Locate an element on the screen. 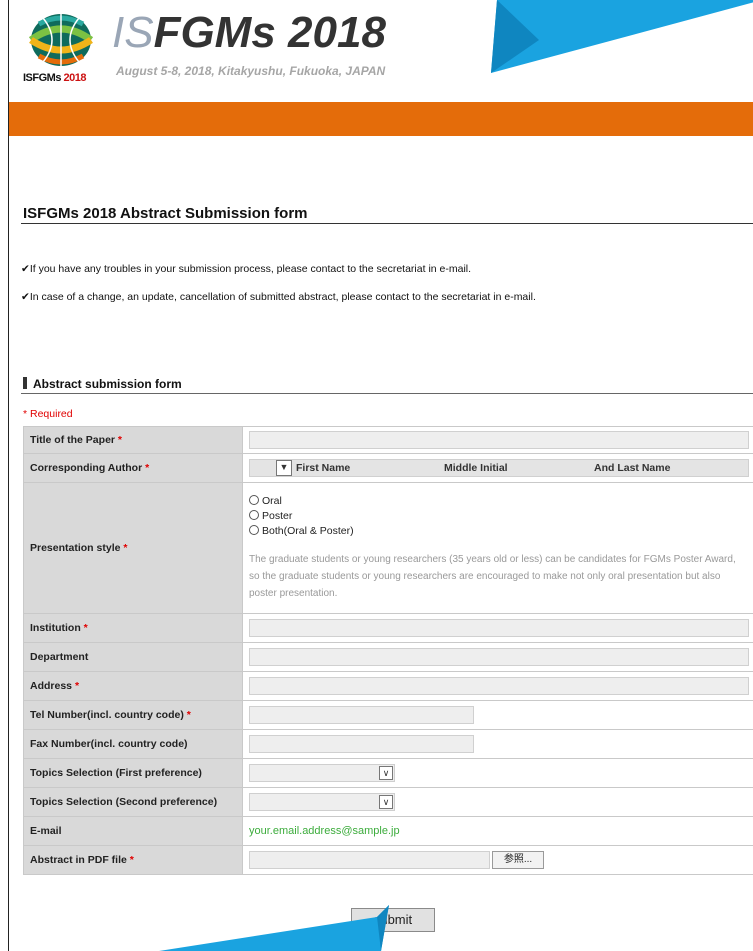 The height and width of the screenshot is (951, 753). institution-label: Institution * is located at coordinates (133, 628).